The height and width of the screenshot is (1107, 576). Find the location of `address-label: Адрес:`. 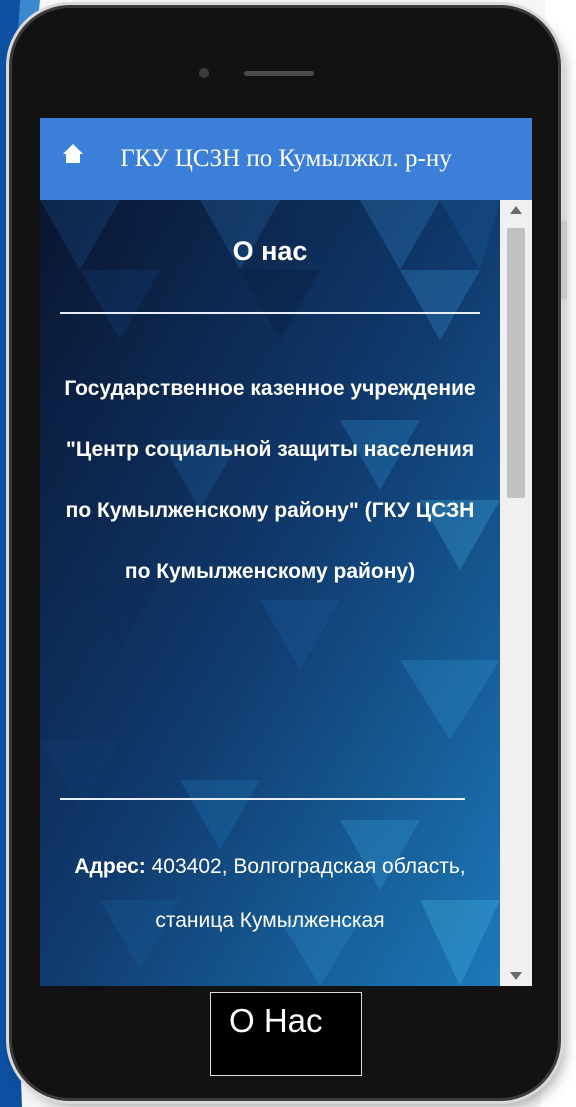

address-label: Адрес: is located at coordinates (110, 866).